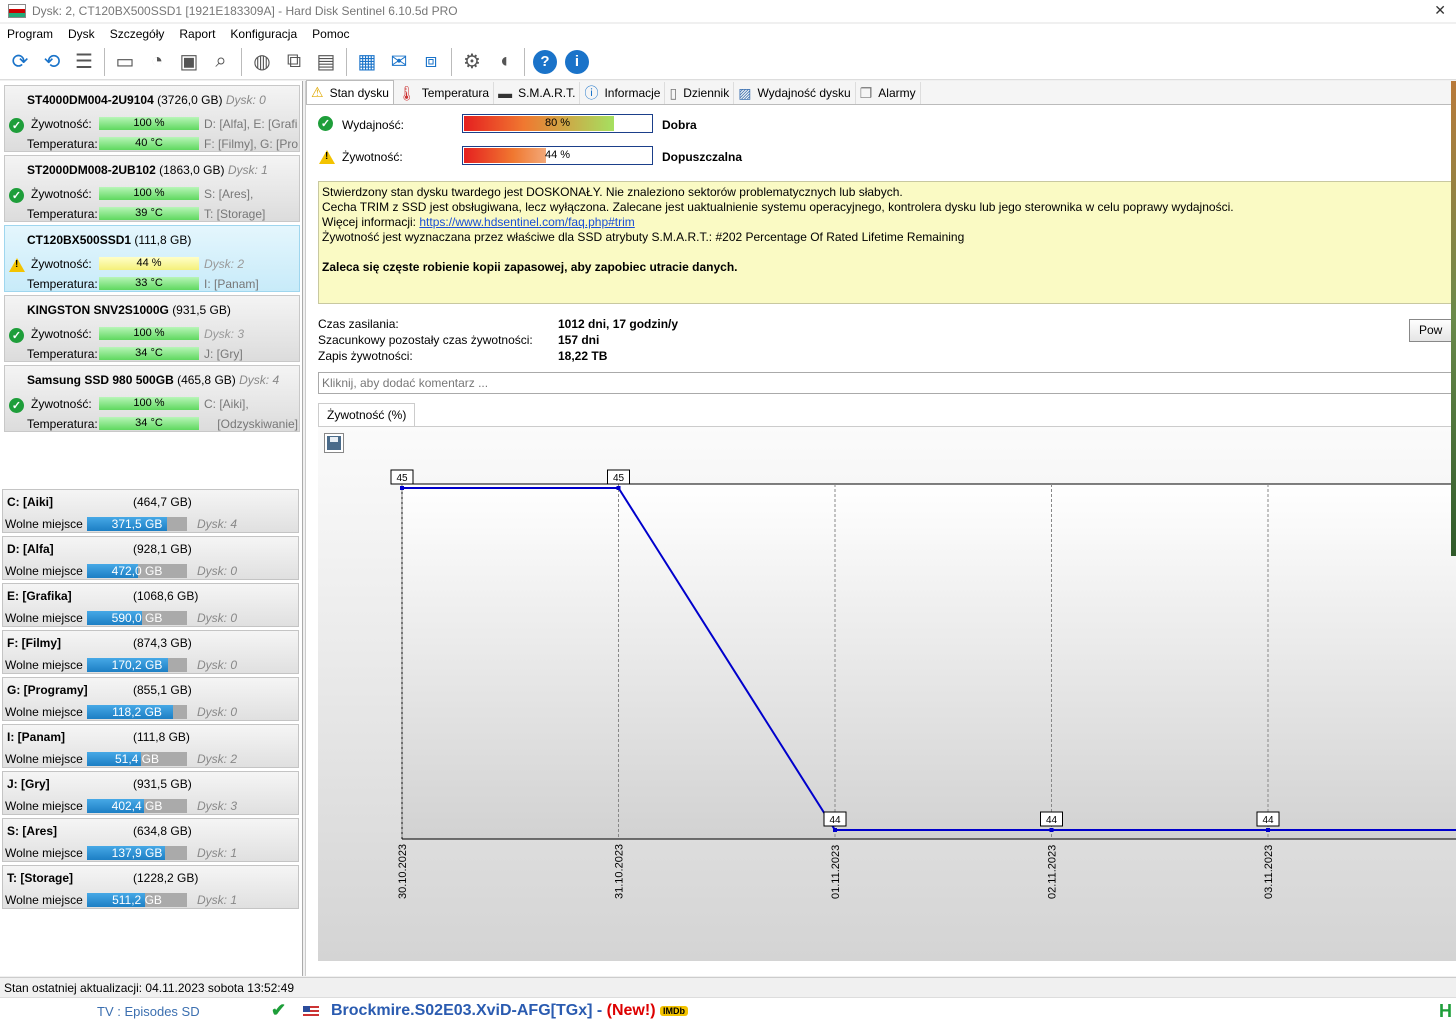 Image resolution: width=1456 pixels, height=1025 pixels. Describe the element at coordinates (221, 62) in the screenshot. I see `disk-search-icon: ⌕` at that location.